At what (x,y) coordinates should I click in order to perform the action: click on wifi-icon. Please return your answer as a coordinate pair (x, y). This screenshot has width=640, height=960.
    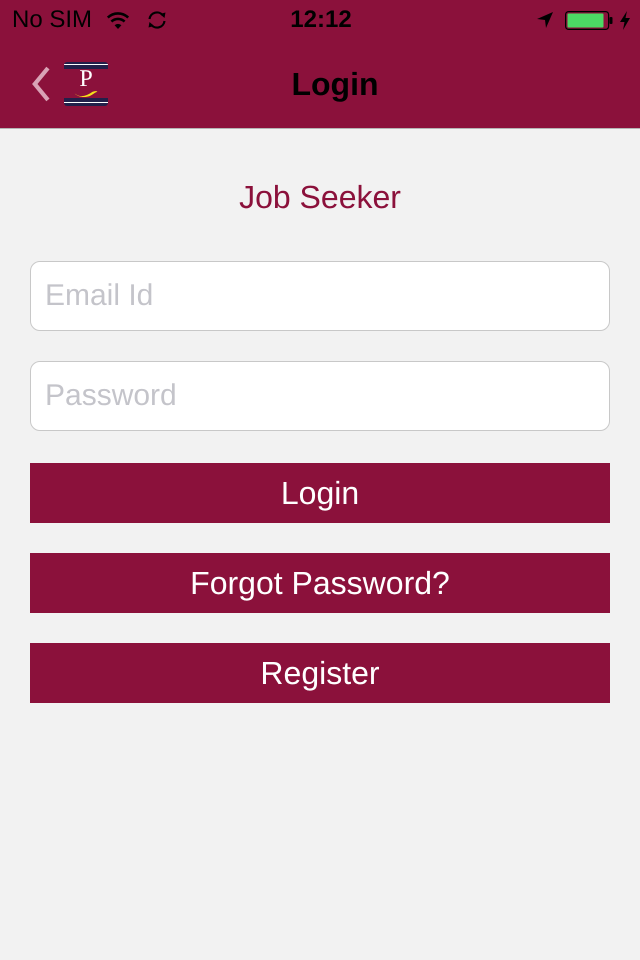
    Looking at the image, I should click on (118, 20).